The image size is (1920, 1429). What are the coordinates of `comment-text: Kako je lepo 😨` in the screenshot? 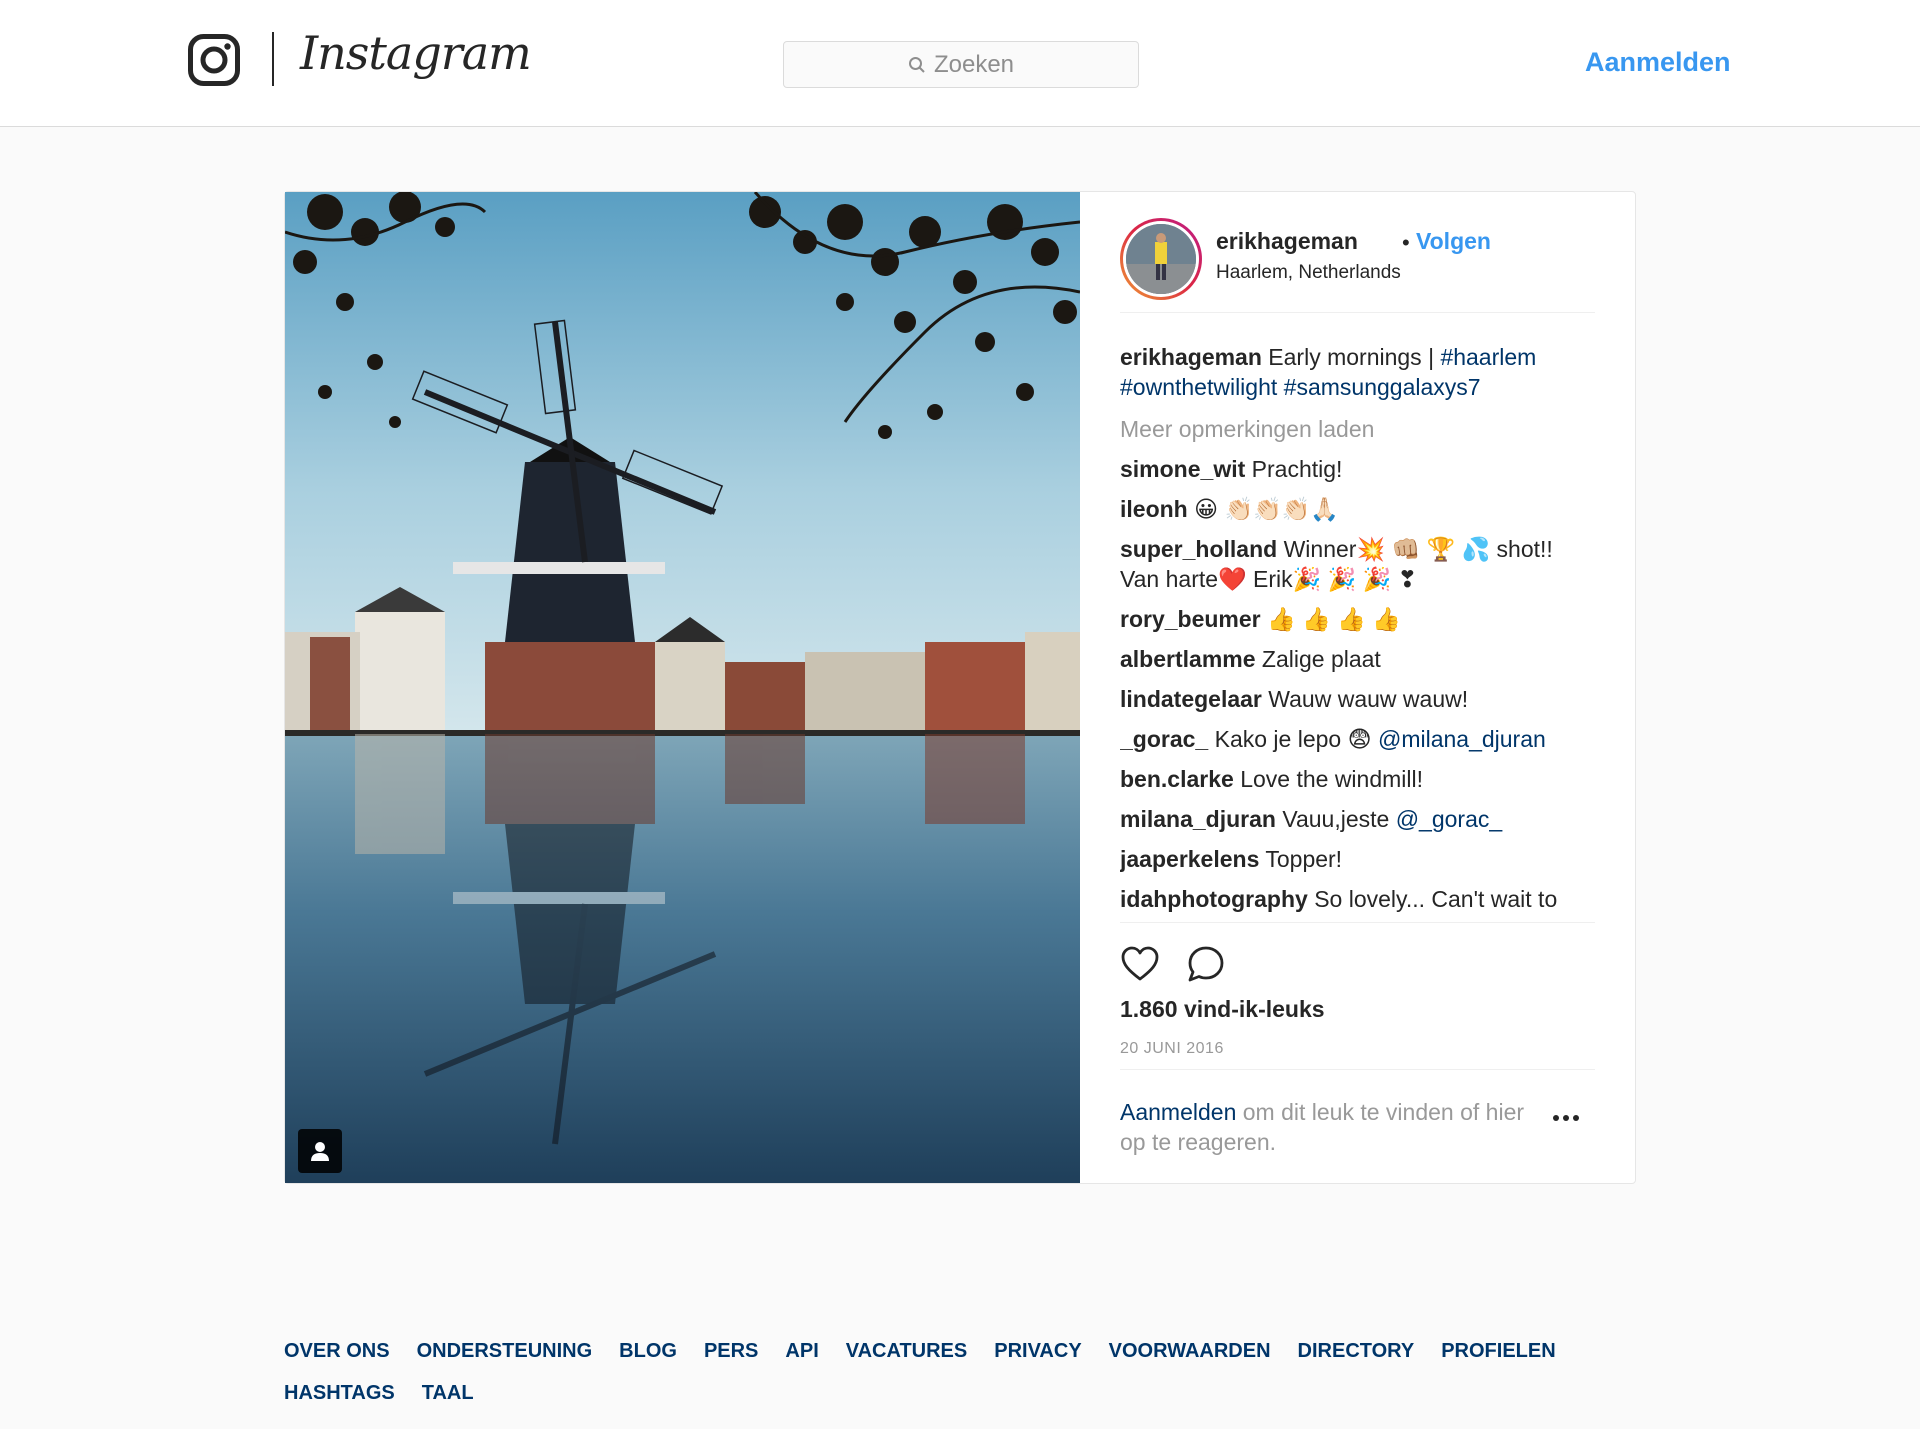 It's located at (1296, 739).